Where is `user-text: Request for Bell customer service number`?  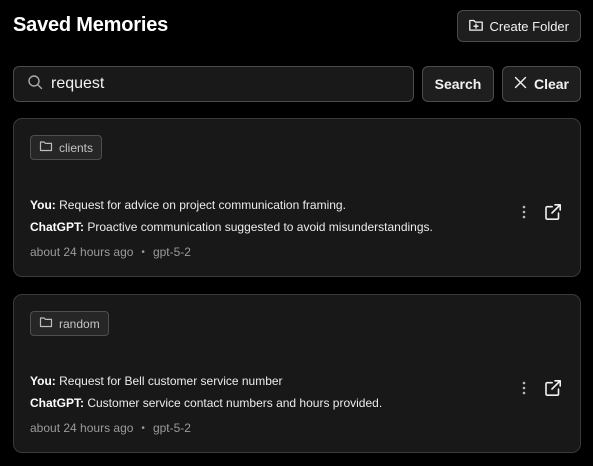 user-text: Request for Bell customer service number is located at coordinates (171, 381).